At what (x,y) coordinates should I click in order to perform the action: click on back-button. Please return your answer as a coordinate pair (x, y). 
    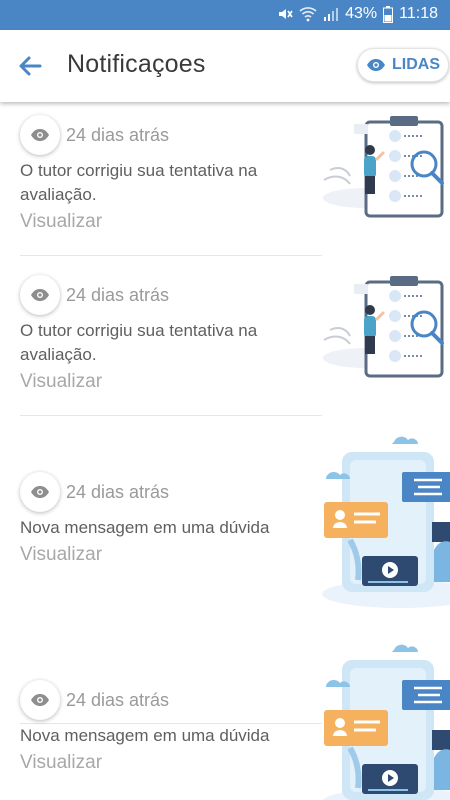
    Looking at the image, I should click on (30, 66).